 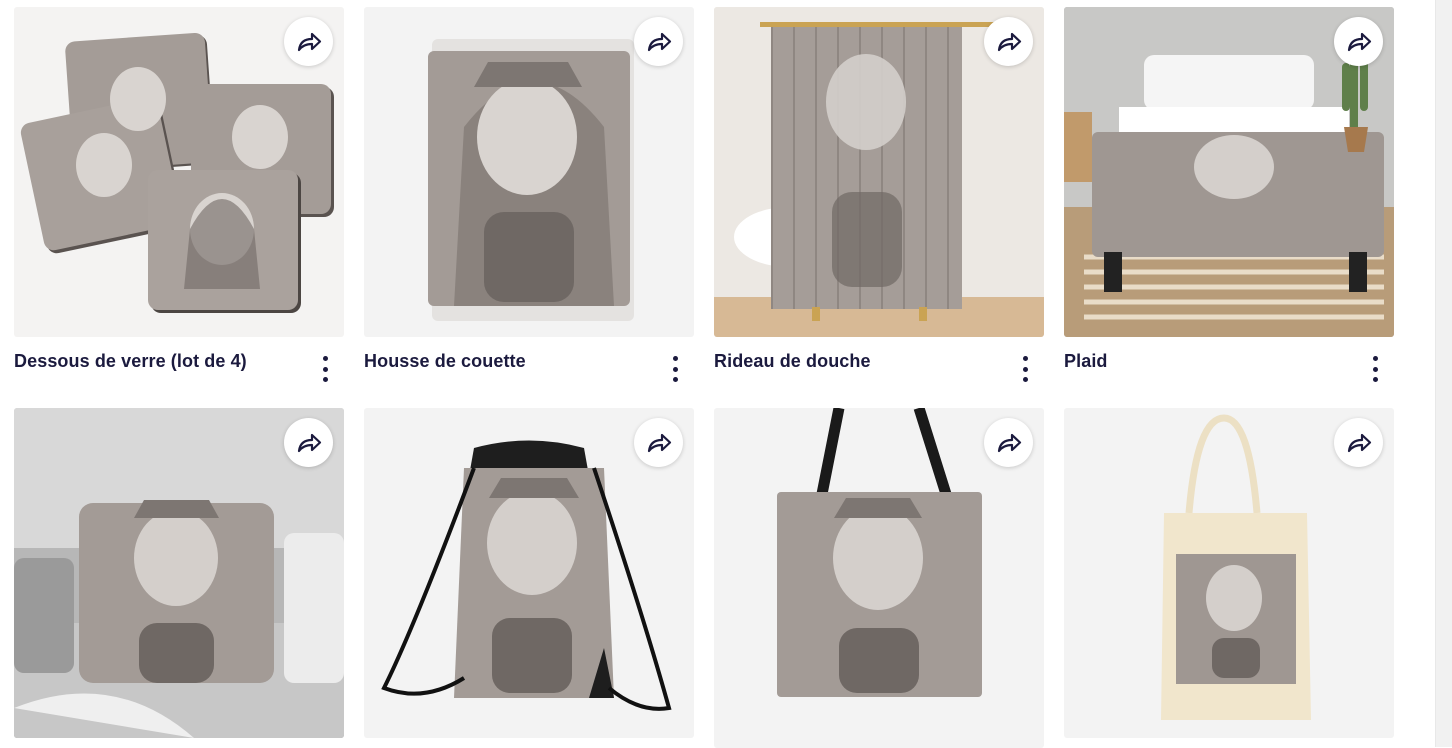 What do you see at coordinates (179, 172) in the screenshot?
I see `product-image-coasters` at bounding box center [179, 172].